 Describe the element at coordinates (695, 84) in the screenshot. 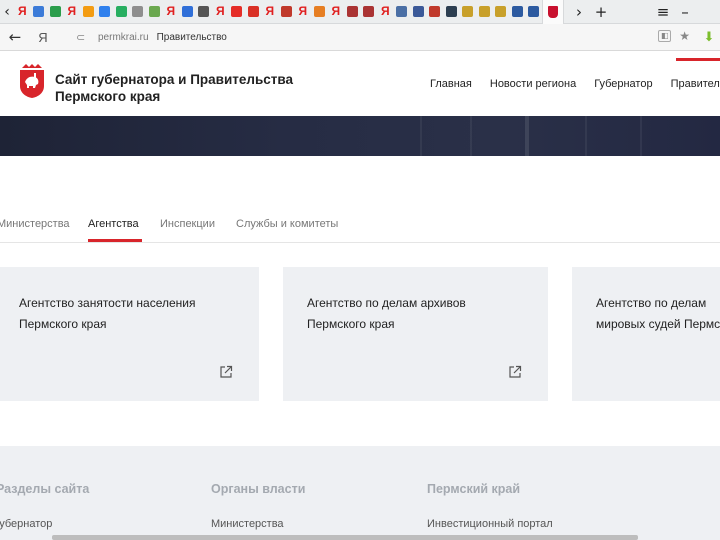

I see `nav-item-government: Правительство` at that location.